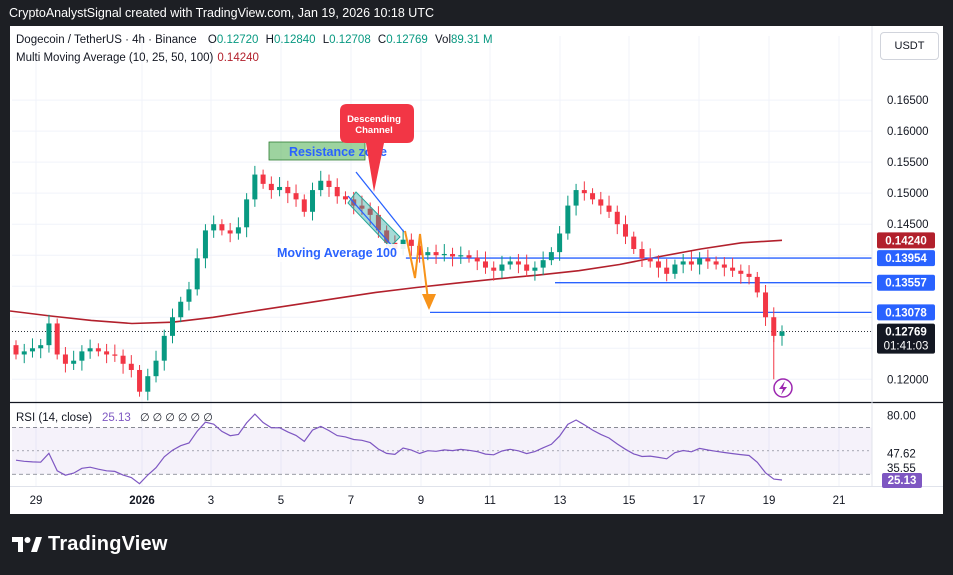 The height and width of the screenshot is (575, 953). Describe the element at coordinates (371, 222) in the screenshot. I see `channel-lower-line` at that location.